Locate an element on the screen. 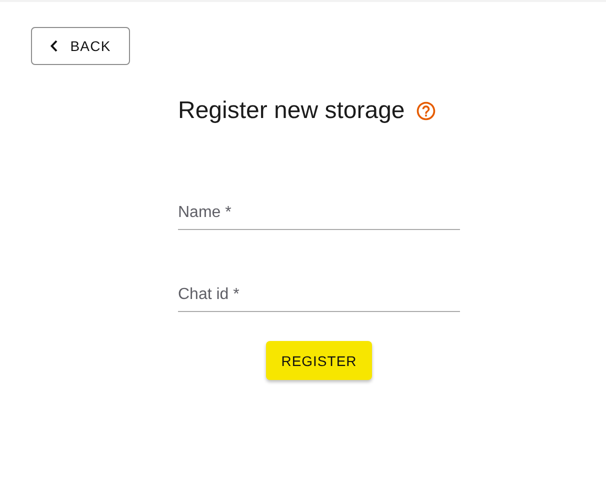  page-title: Register new storage is located at coordinates (291, 111).